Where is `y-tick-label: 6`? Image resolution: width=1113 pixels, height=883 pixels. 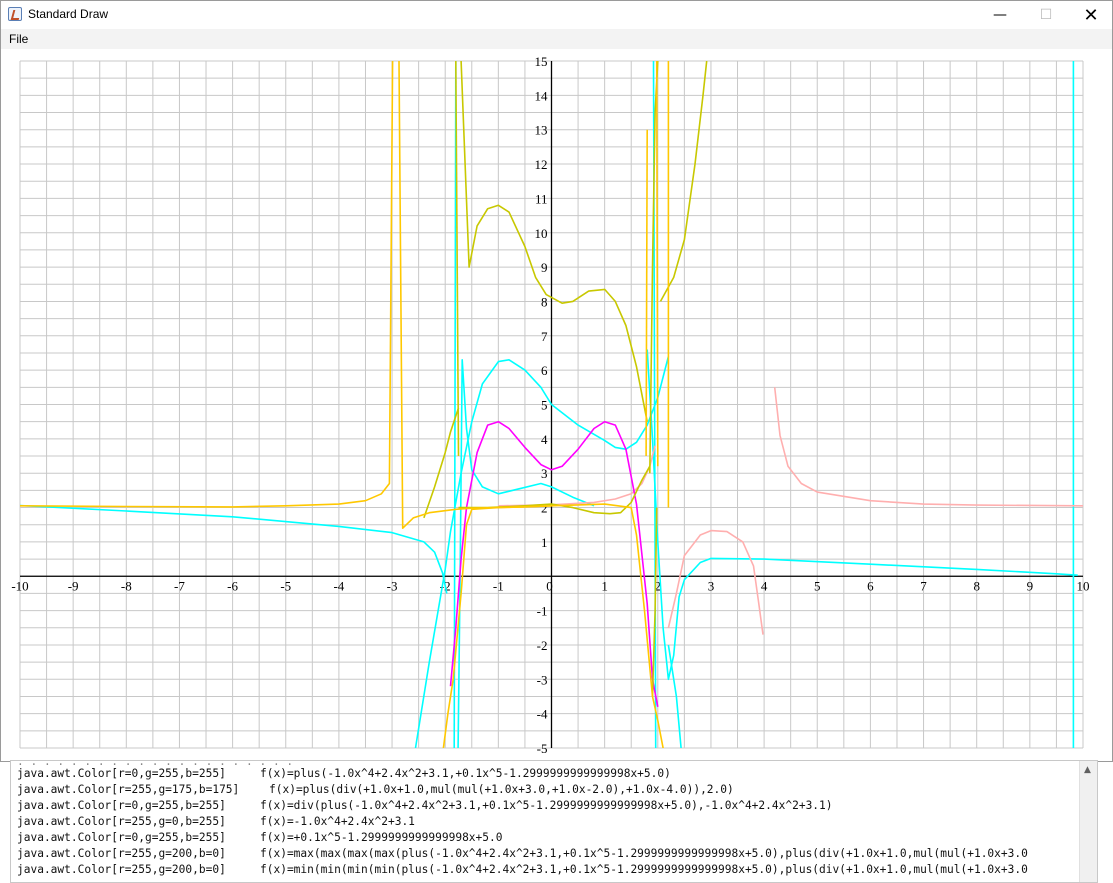 y-tick-label: 6 is located at coordinates (544, 370).